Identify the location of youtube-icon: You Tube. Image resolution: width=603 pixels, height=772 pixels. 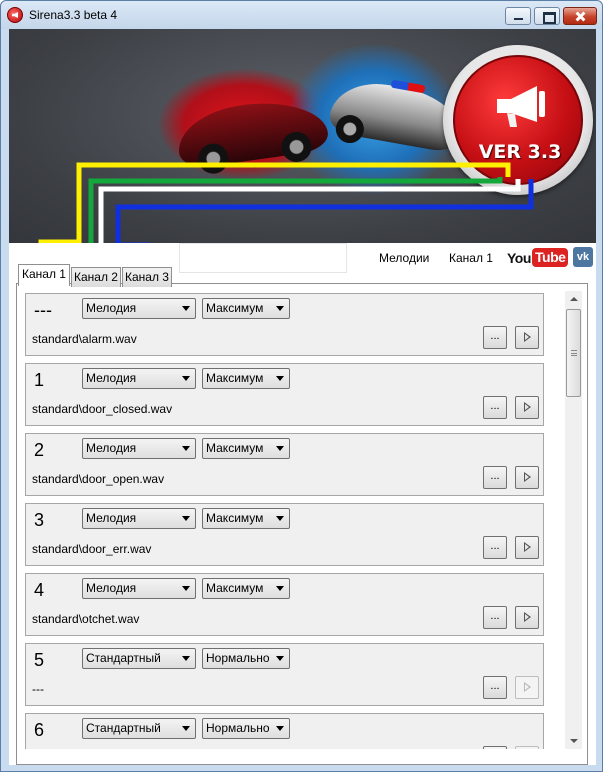
(538, 258).